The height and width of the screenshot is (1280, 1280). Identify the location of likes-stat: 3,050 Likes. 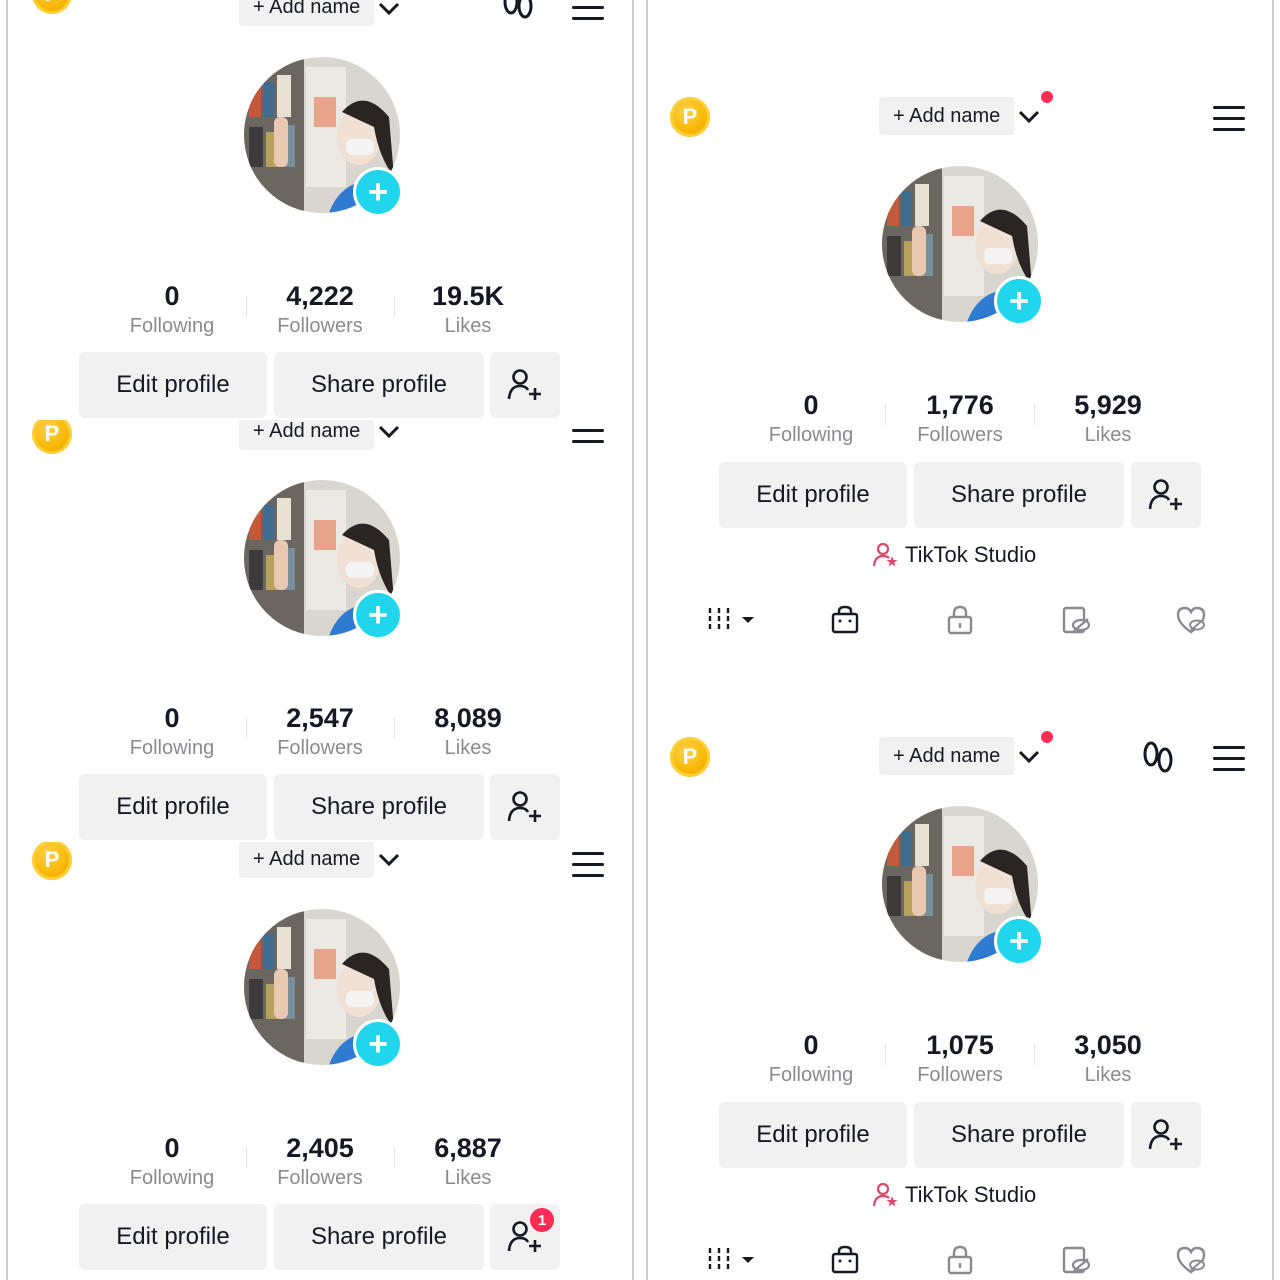
(1108, 1059).